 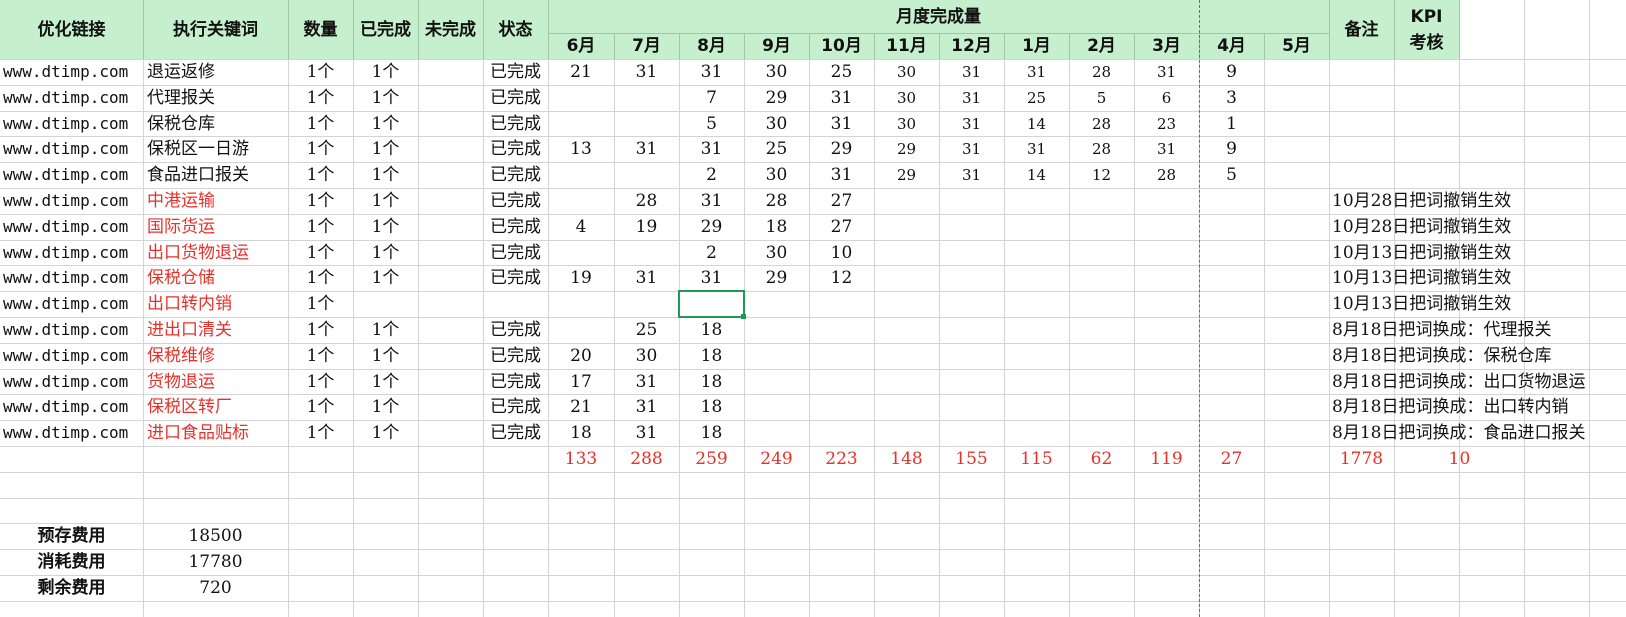 What do you see at coordinates (711, 304) in the screenshot?
I see `selected-cell` at bounding box center [711, 304].